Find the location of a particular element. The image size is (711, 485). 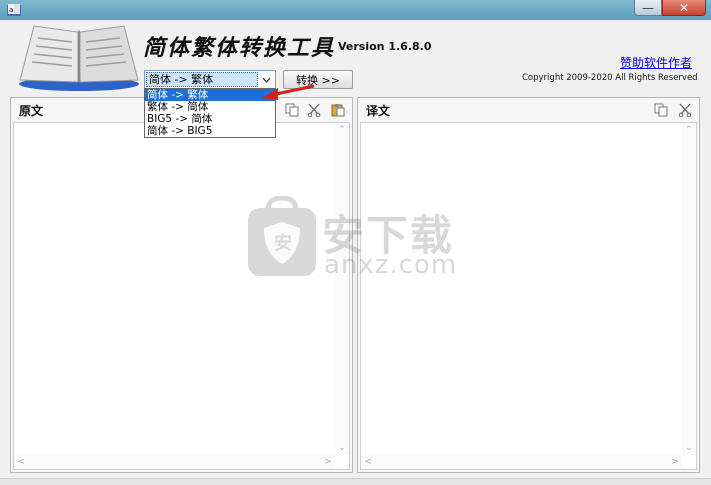

dropdown-option: 繁体 -> 简体 is located at coordinates (210, 107).